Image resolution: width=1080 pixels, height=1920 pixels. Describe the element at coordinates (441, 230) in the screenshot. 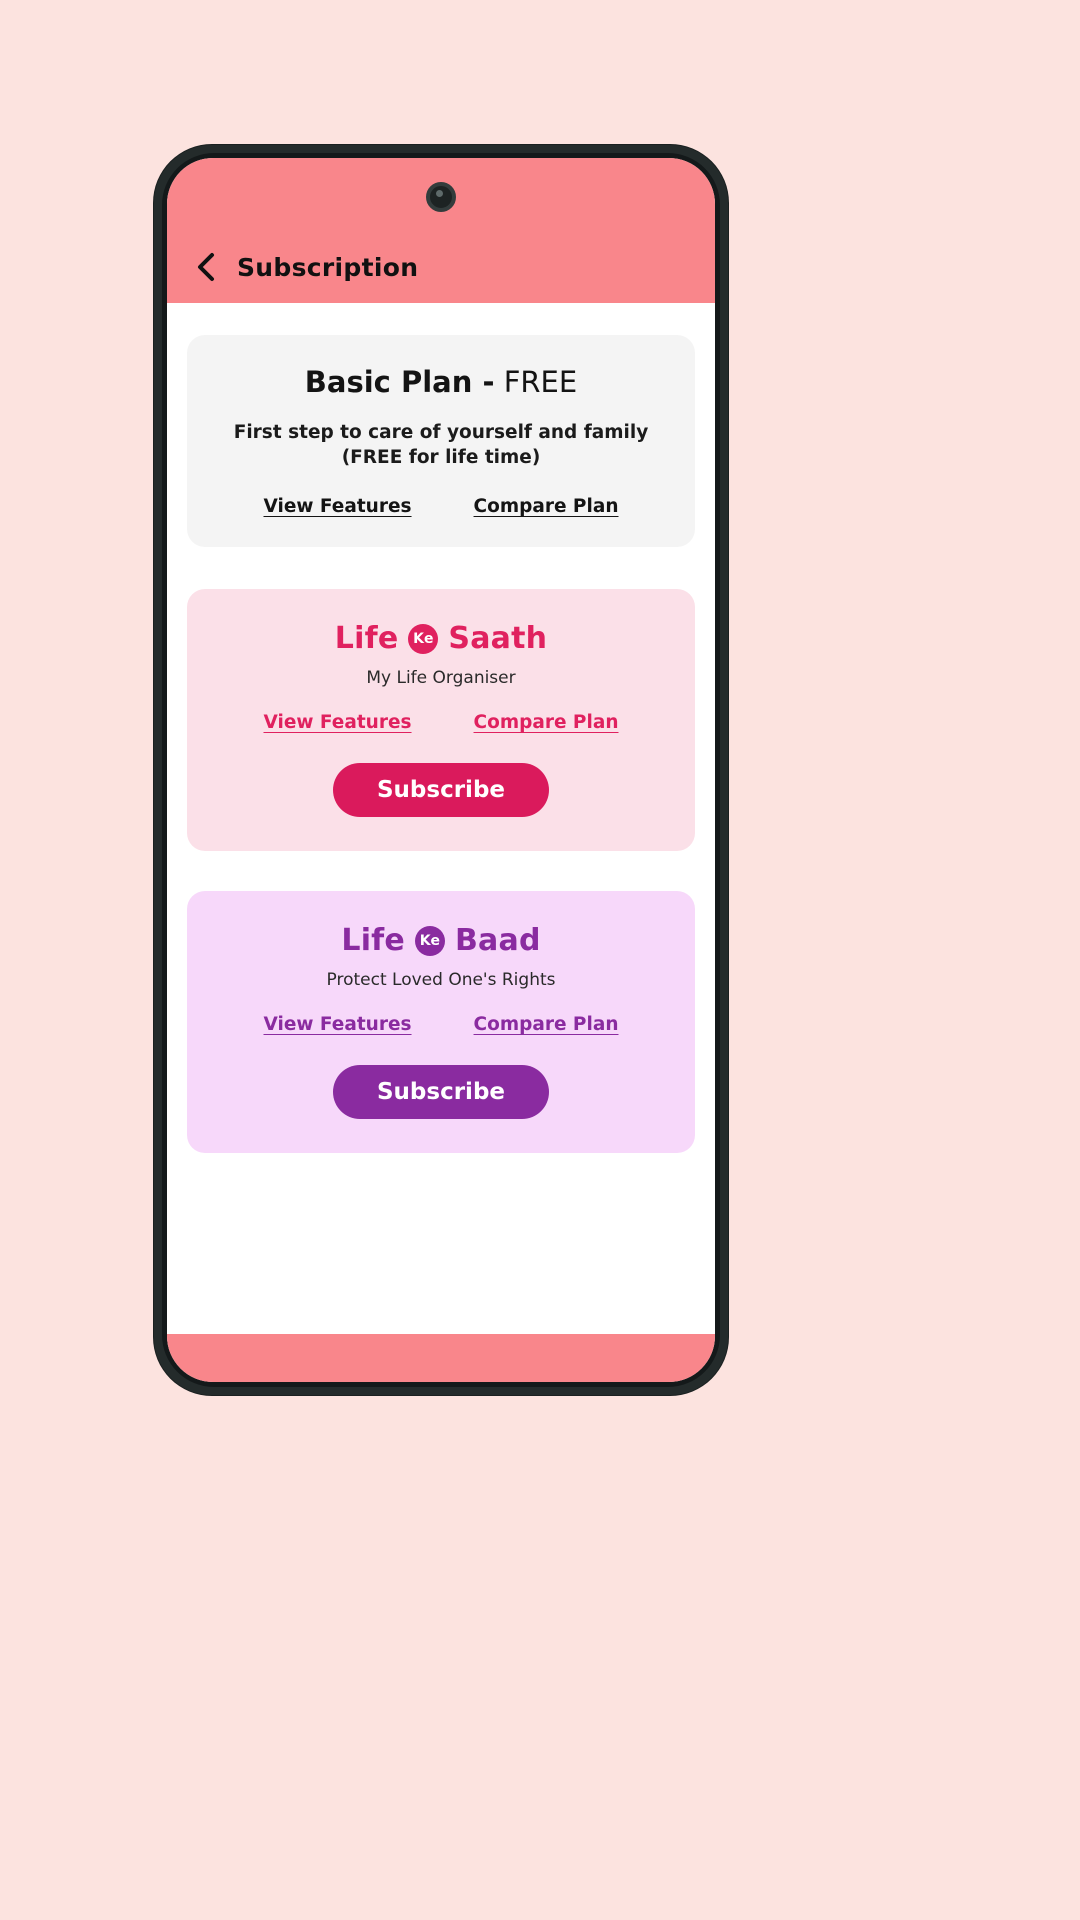

I see `app-header: Subscription` at that location.